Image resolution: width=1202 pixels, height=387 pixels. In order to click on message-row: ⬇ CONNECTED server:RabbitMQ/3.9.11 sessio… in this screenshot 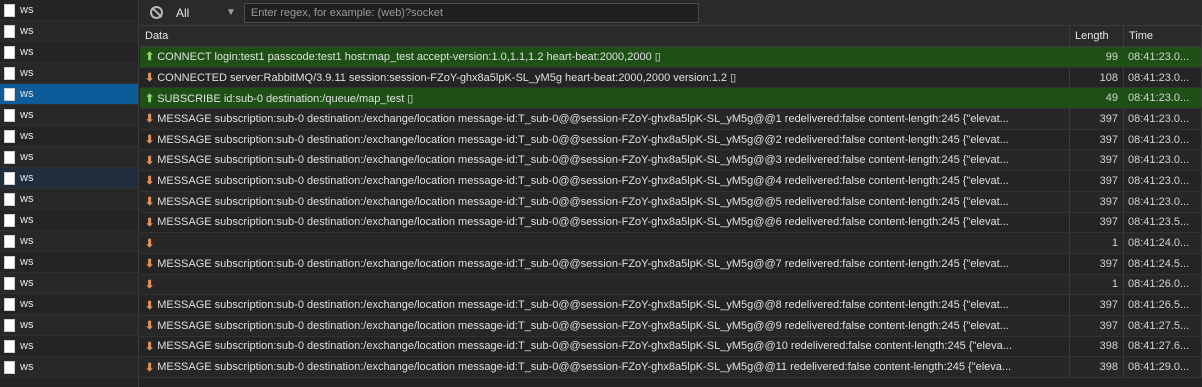, I will do `click(671, 78)`.